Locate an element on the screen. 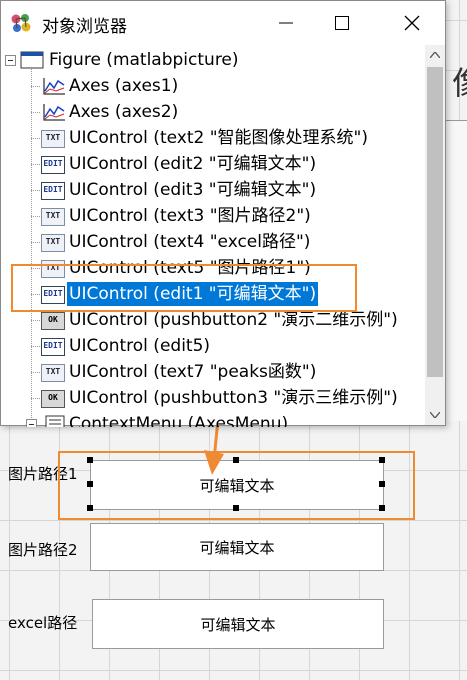 The height and width of the screenshot is (680, 467). edit2-textbox: 可编辑文本 is located at coordinates (237, 547).